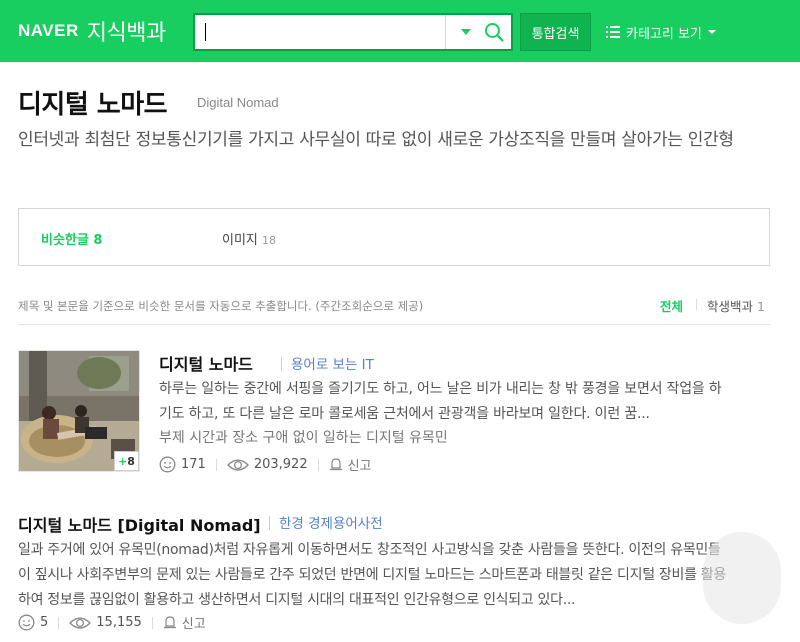  Describe the element at coordinates (664, 34) in the screenshot. I see `category-label: 카테고리 보기` at that location.